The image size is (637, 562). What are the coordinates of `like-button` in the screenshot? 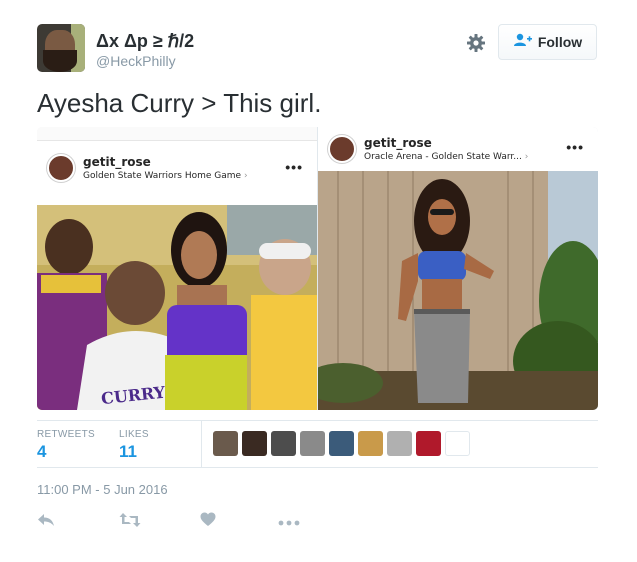 It's located at (208, 522).